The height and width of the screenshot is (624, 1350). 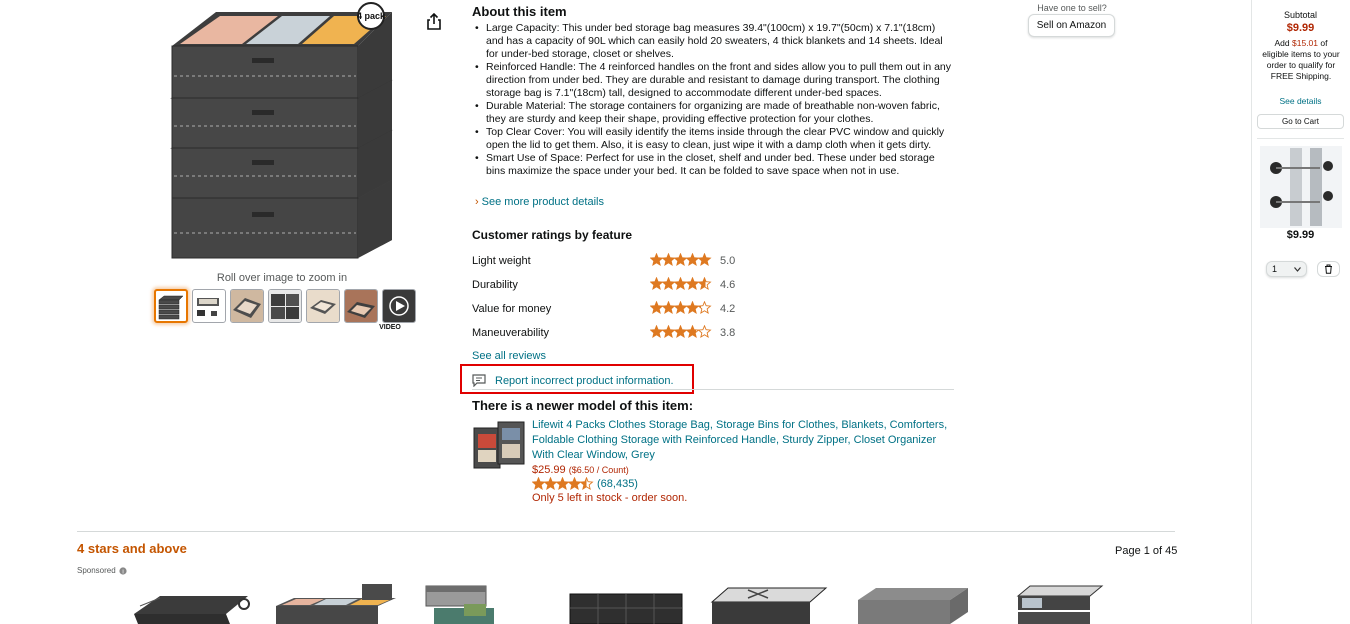 I want to click on rating-value: 4.2, so click(x=728, y=309).